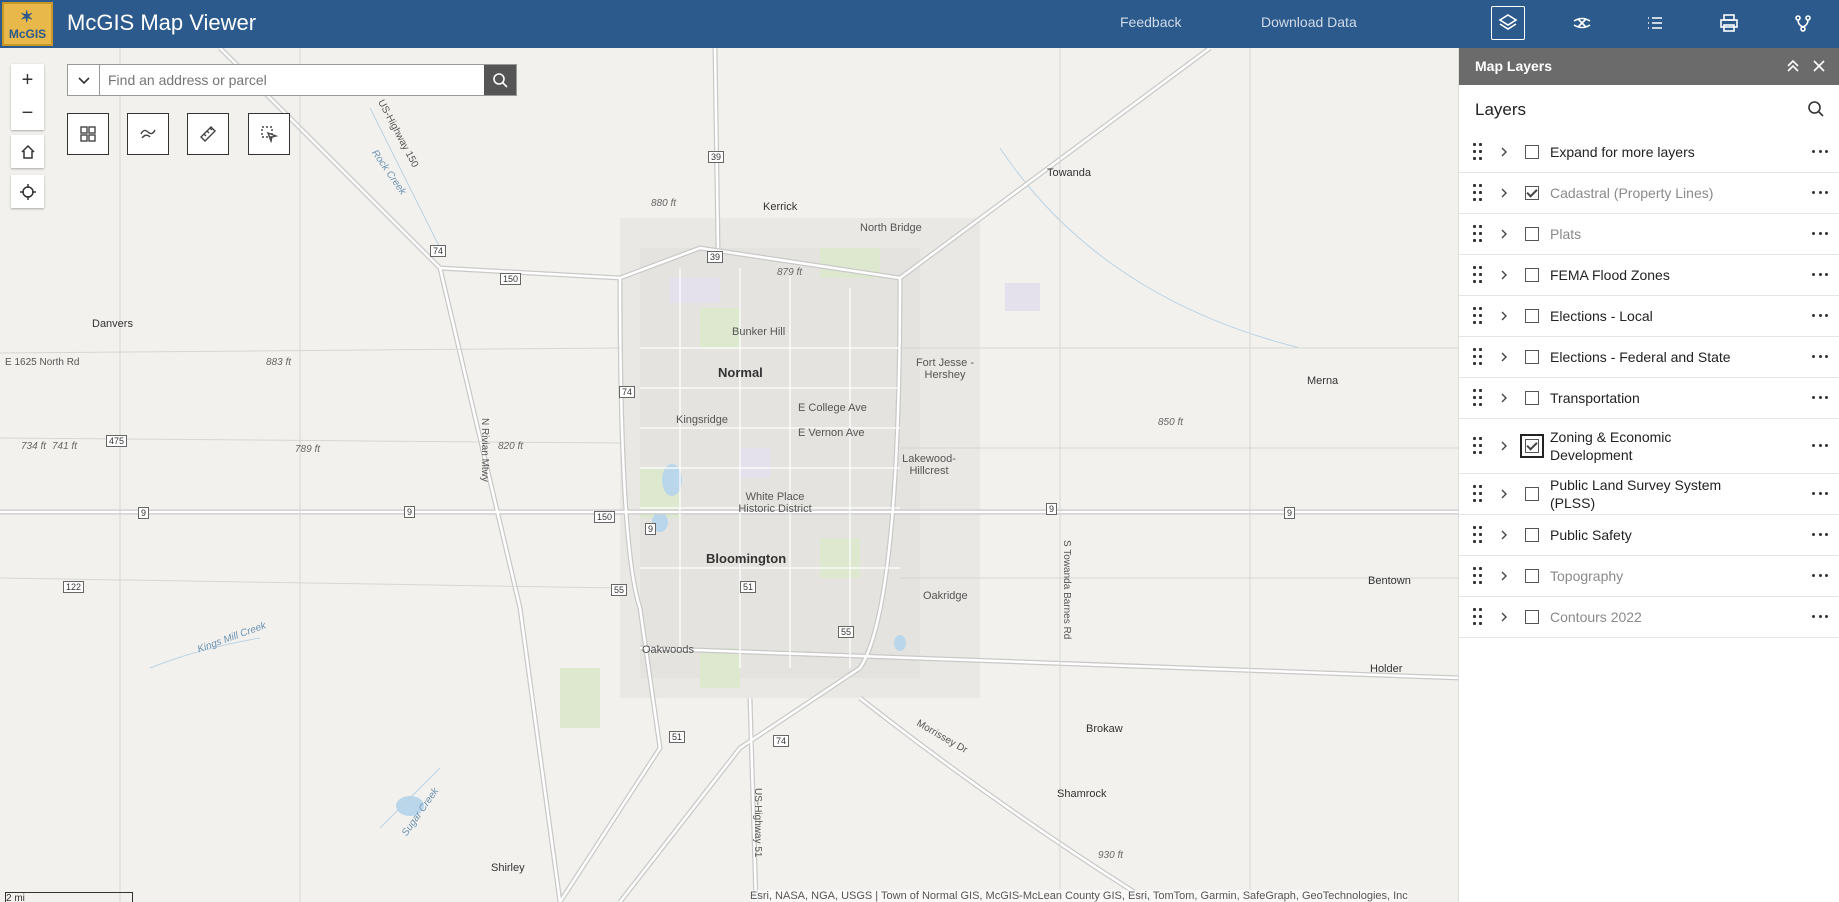 This screenshot has width=1839, height=902. What do you see at coordinates (1649, 535) in the screenshot?
I see `layer-row: Public Safety` at bounding box center [1649, 535].